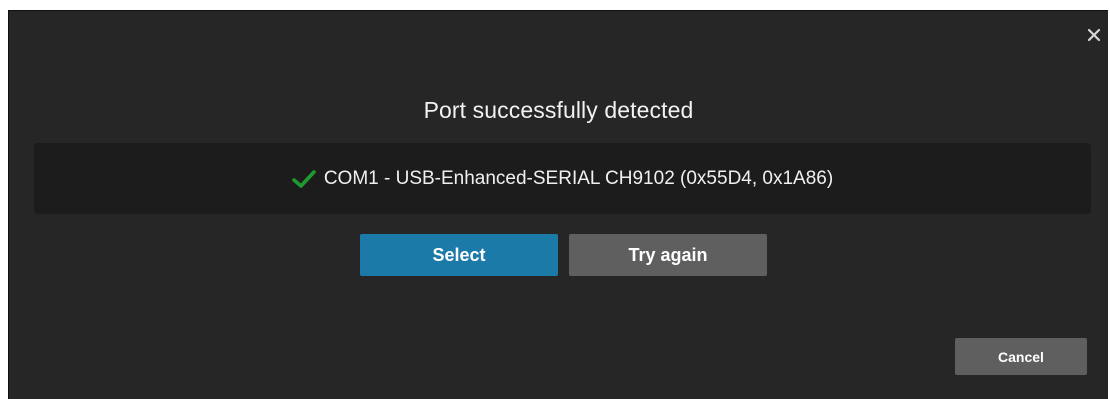 This screenshot has width=1110, height=399. Describe the element at coordinates (304, 179) in the screenshot. I see `check-icon` at that location.